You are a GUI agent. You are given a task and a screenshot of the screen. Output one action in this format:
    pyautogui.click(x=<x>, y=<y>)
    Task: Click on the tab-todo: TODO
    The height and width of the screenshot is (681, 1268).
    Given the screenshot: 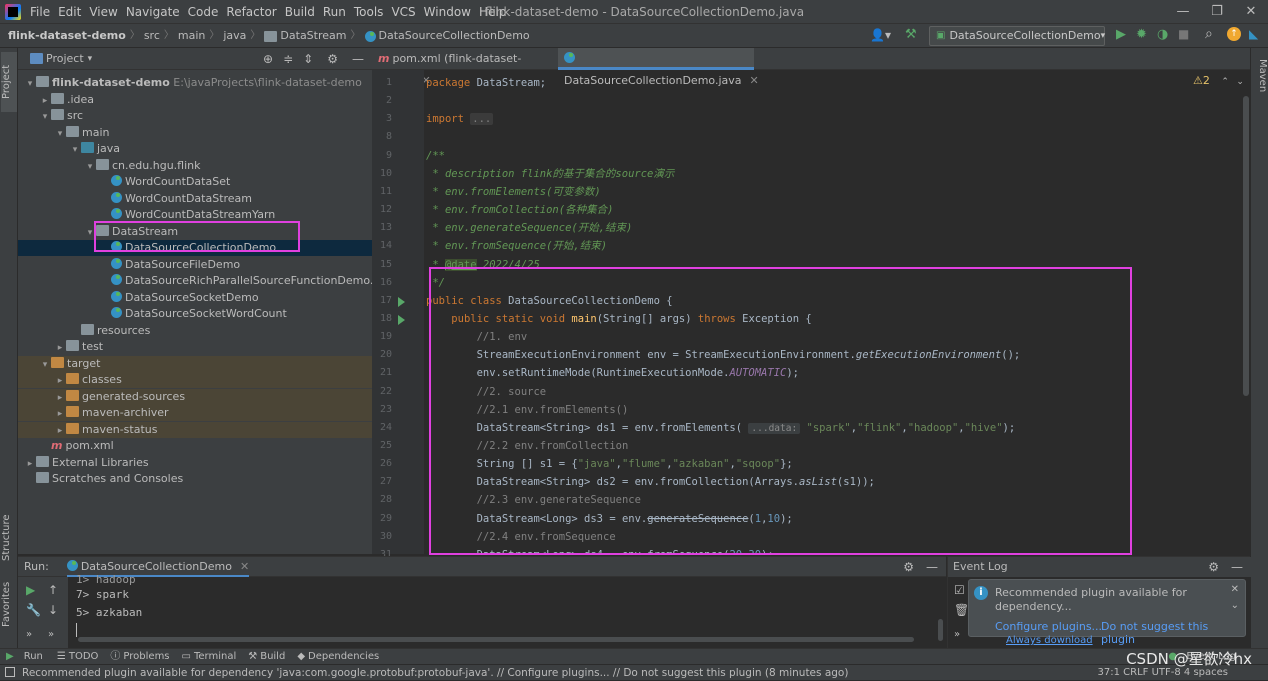 What is the action you would take?
    pyautogui.click(x=84, y=657)
    